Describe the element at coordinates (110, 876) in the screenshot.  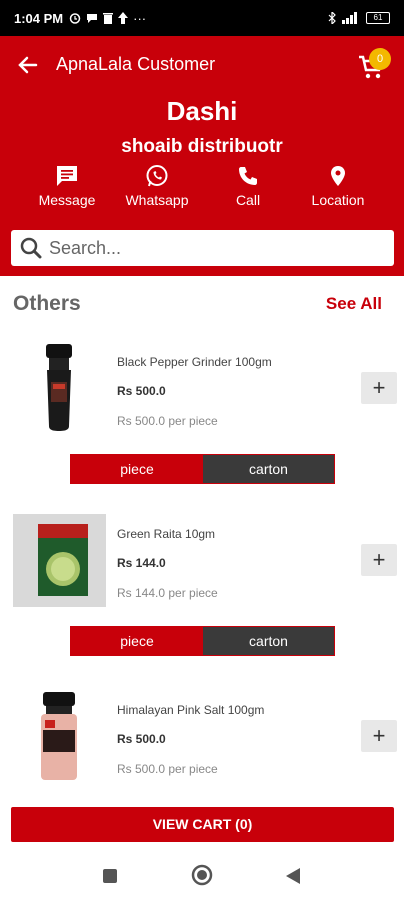
I see `recents-square-icon` at that location.